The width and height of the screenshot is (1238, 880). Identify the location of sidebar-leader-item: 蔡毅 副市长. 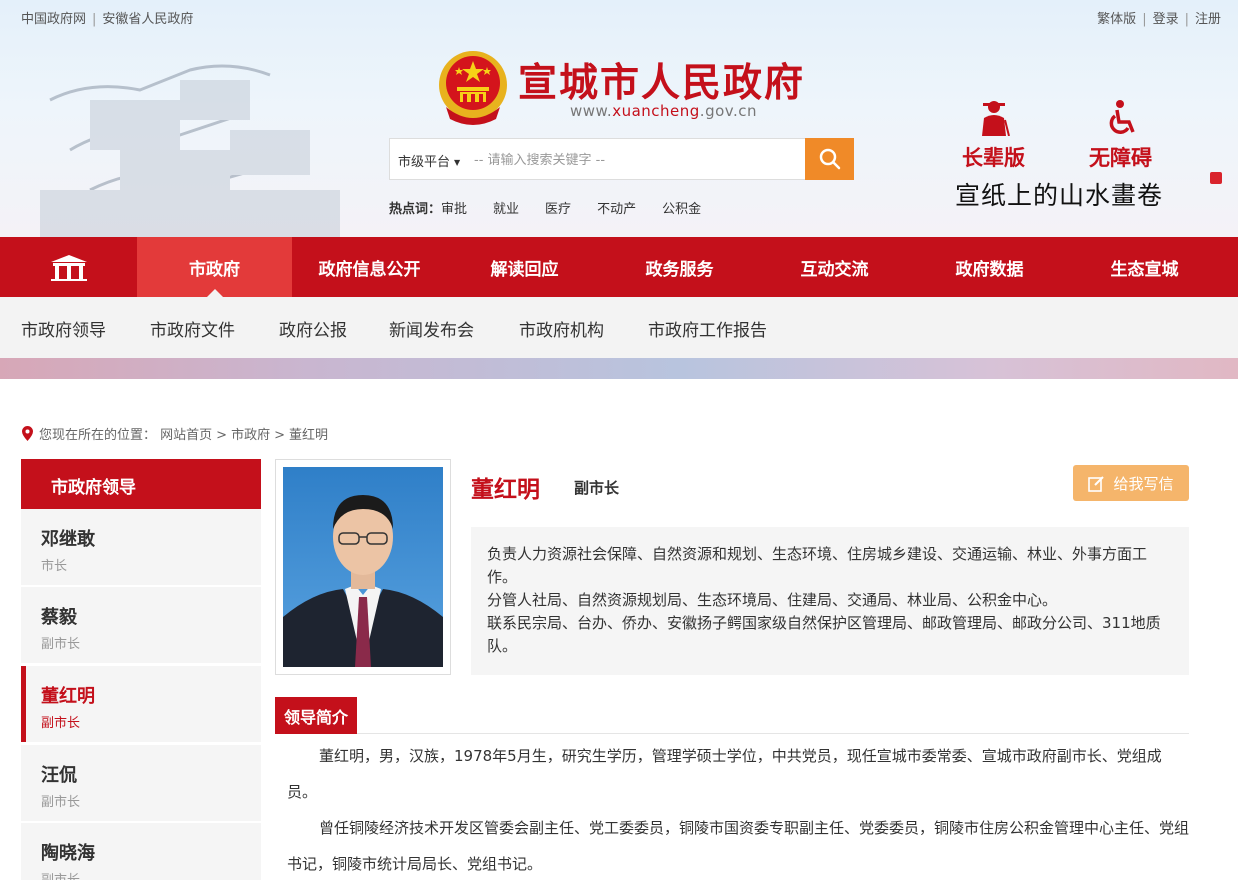
(141, 625).